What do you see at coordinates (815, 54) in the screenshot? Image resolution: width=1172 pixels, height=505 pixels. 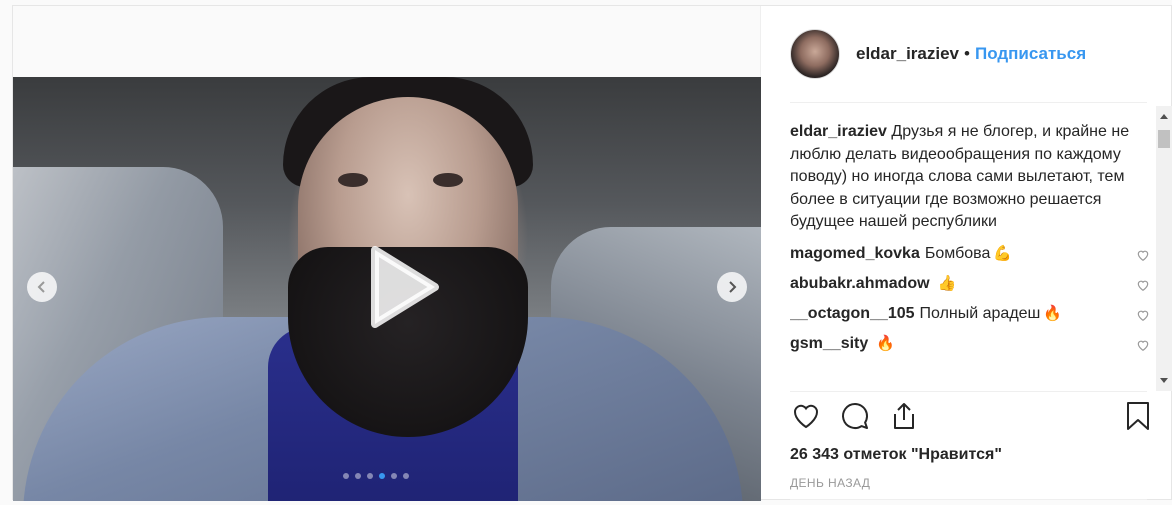 I see `avatar` at bounding box center [815, 54].